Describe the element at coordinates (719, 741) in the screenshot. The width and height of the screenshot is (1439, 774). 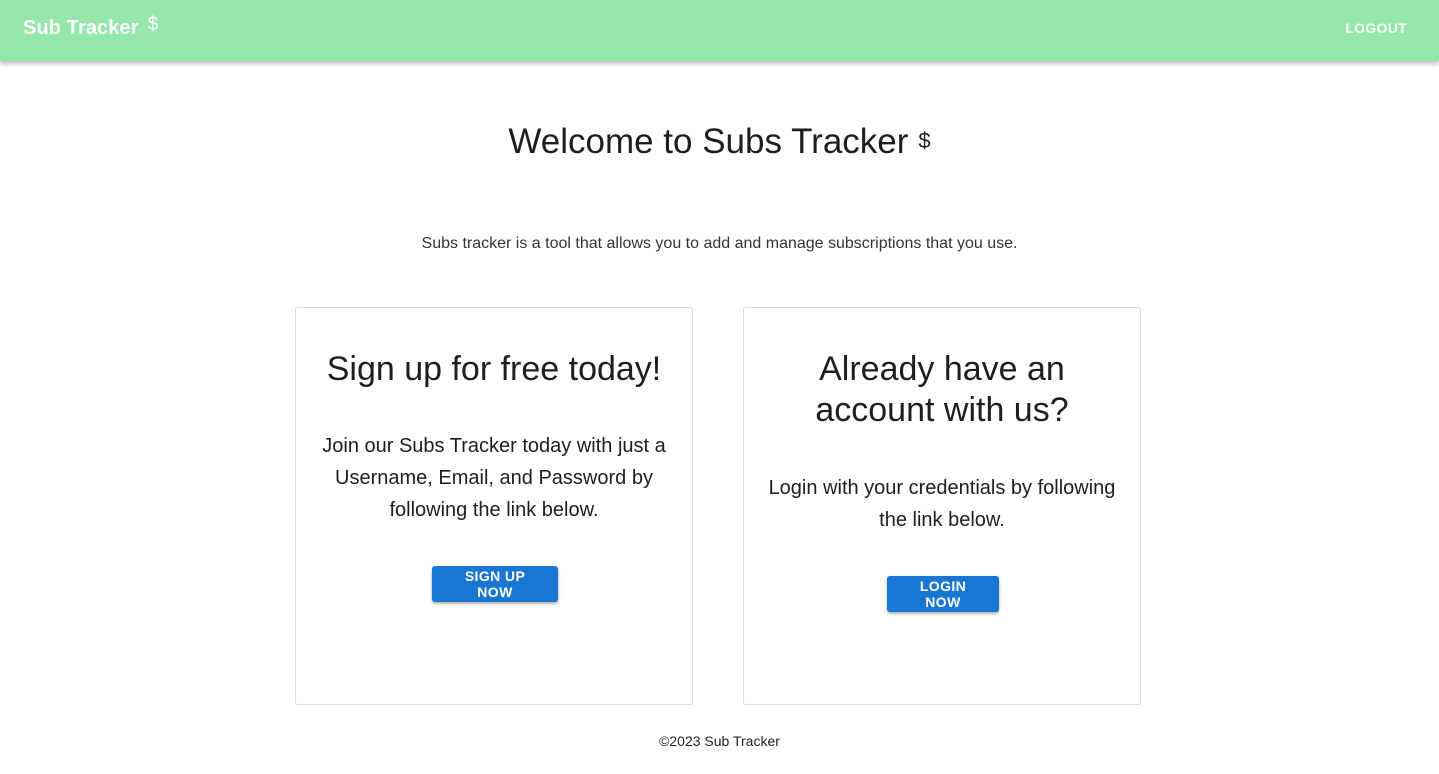
I see `footer-copyright: ©2023 Sub Tracker` at that location.